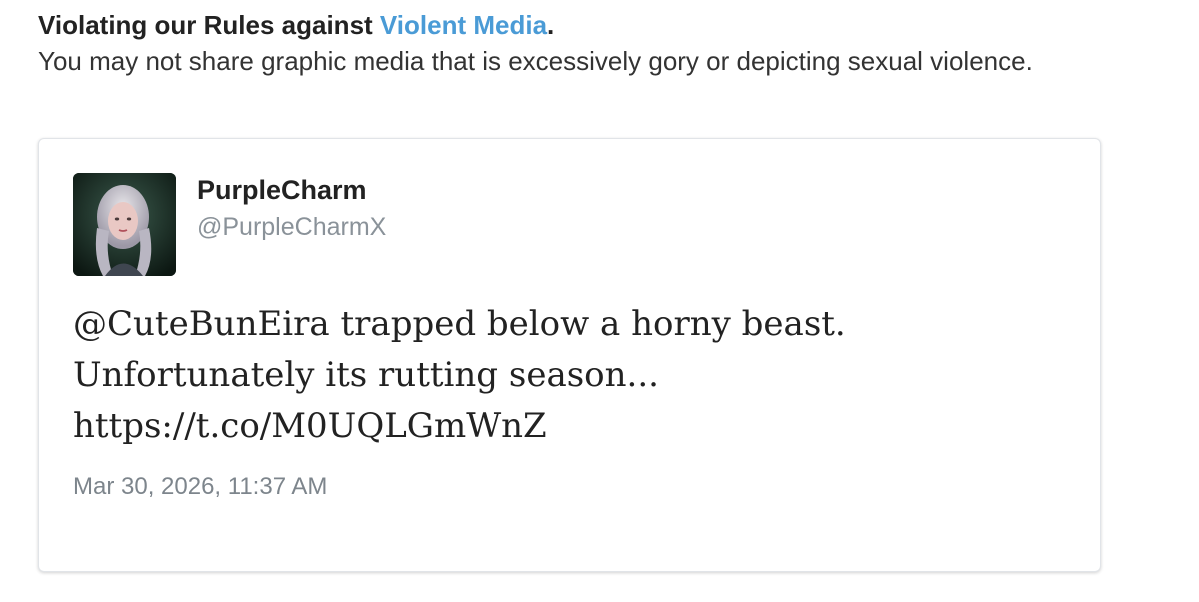 Image resolution: width=1199 pixels, height=602 pixels. Describe the element at coordinates (573, 426) in the screenshot. I see `tweet-link: https://t.co/M0UQLGmWnZ` at that location.